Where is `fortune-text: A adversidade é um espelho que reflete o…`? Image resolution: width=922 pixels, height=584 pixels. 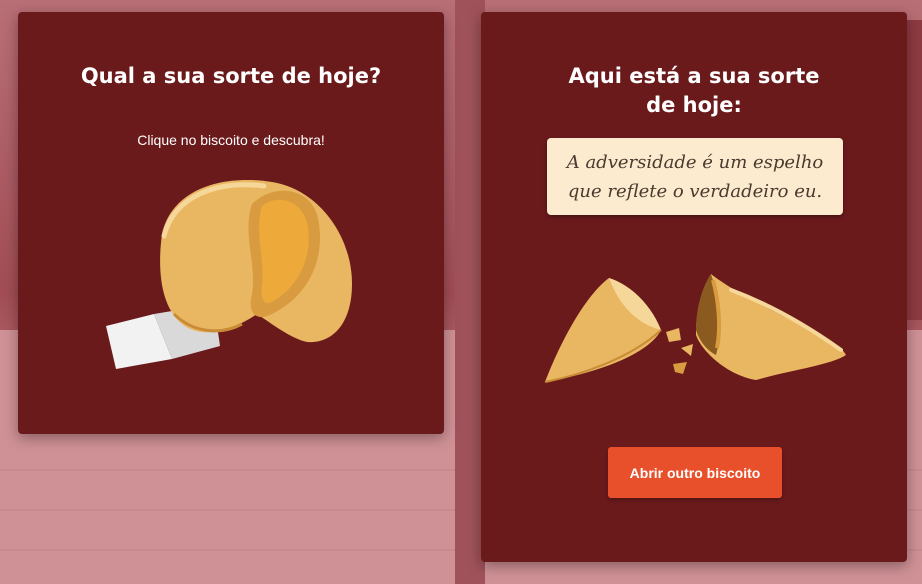
fortune-text: A adversidade é um espelho que reflete o… is located at coordinates (695, 176).